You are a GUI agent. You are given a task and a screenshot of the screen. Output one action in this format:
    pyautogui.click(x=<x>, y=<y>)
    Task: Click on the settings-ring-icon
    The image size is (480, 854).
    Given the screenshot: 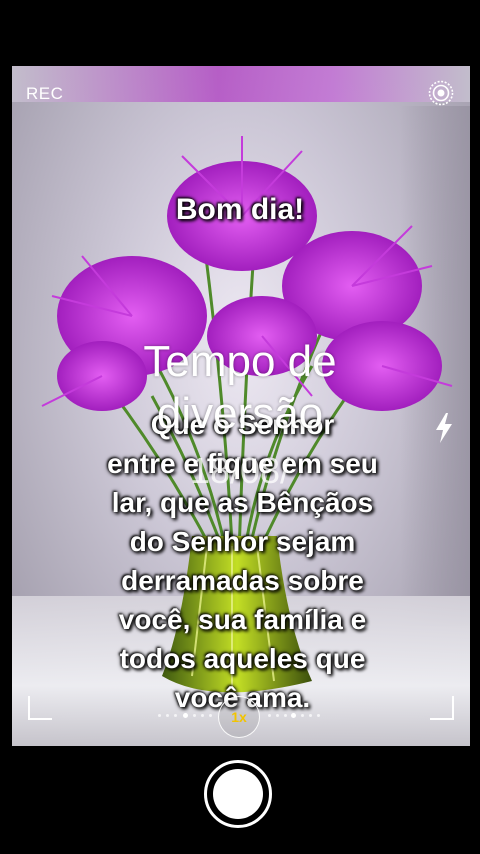 What is the action you would take?
    pyautogui.click(x=441, y=93)
    